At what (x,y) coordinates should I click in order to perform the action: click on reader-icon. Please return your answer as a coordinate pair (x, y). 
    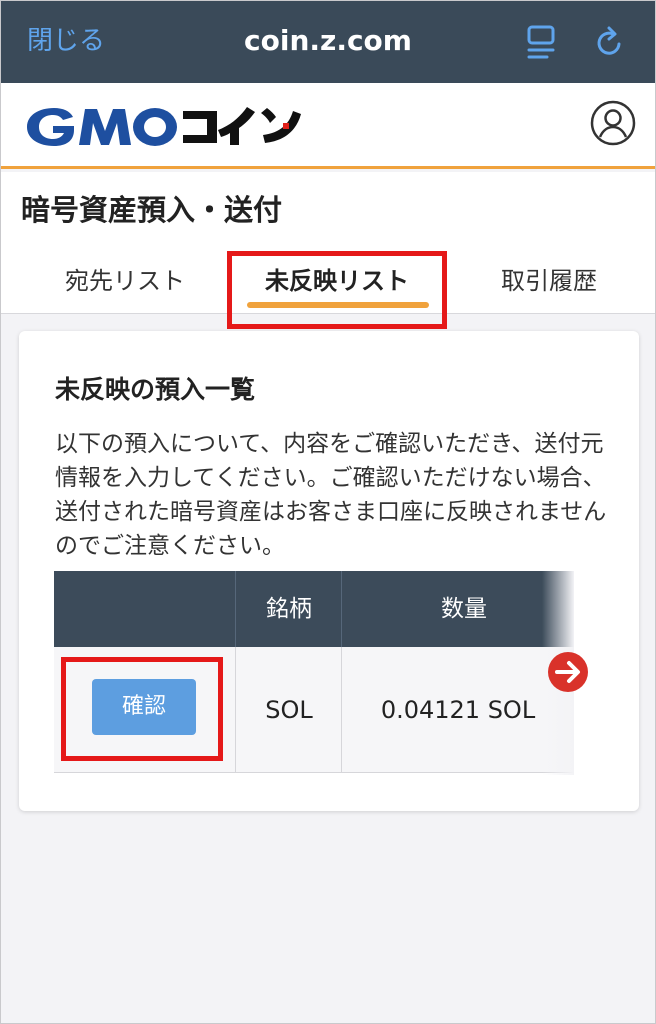
    Looking at the image, I should click on (542, 42).